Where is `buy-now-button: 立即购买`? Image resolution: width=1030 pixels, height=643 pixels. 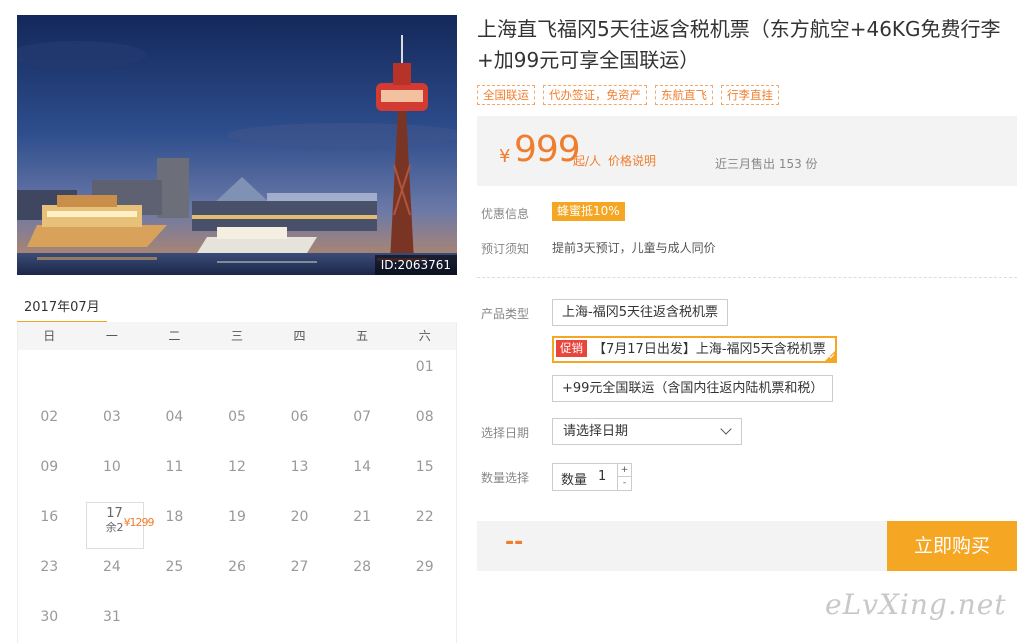
buy-now-button: 立即购买 is located at coordinates (952, 546).